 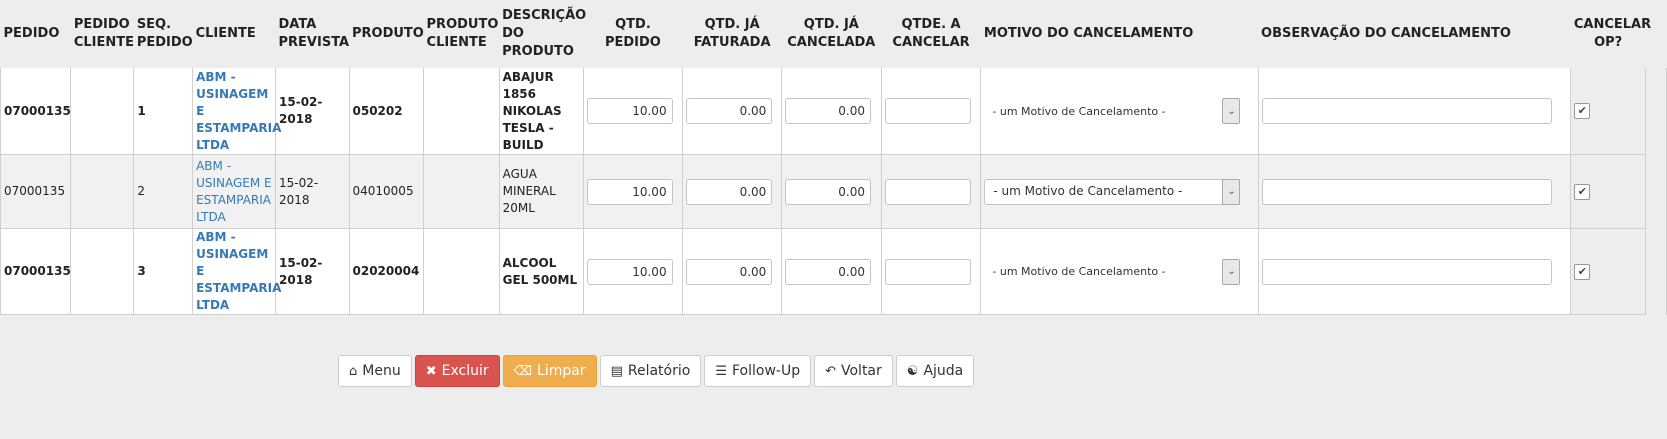 I want to click on list-icon: ☰, so click(x=721, y=371).